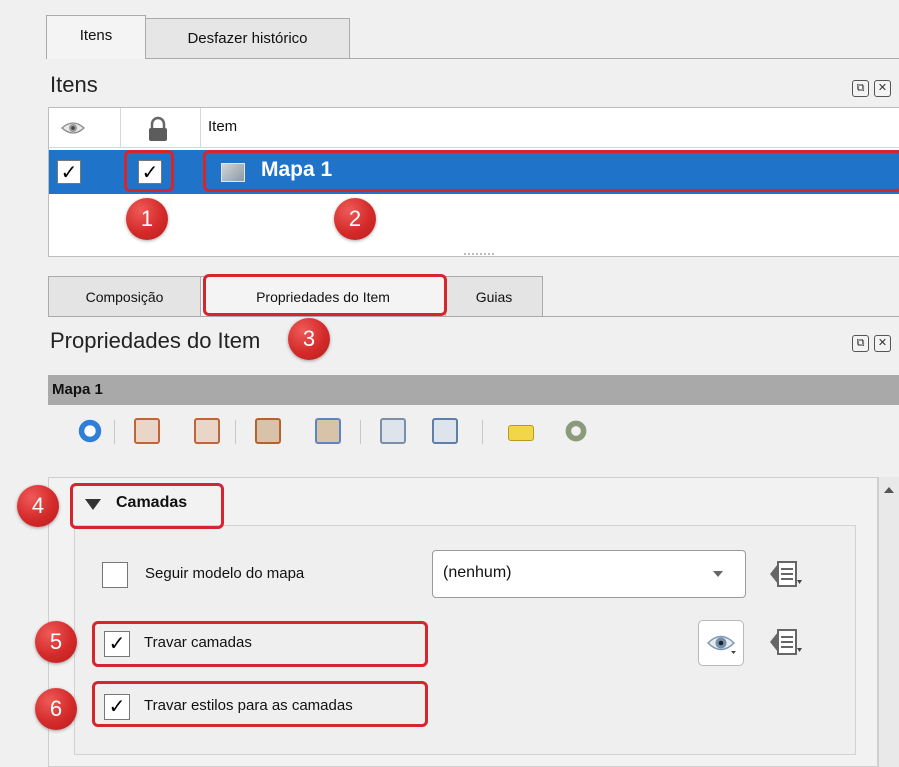  I want to click on column-visibility, so click(85, 128).